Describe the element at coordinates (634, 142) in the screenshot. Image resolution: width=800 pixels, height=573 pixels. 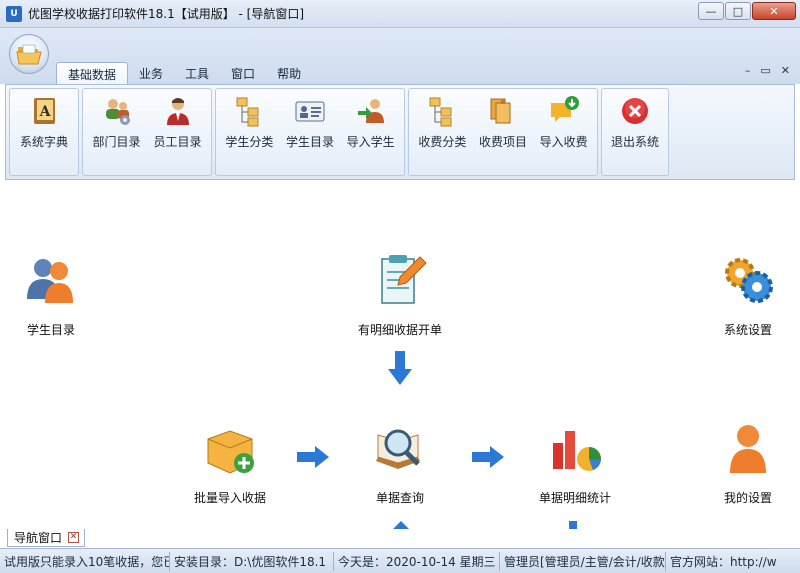
I see `exit-system-label: 退出系统` at that location.